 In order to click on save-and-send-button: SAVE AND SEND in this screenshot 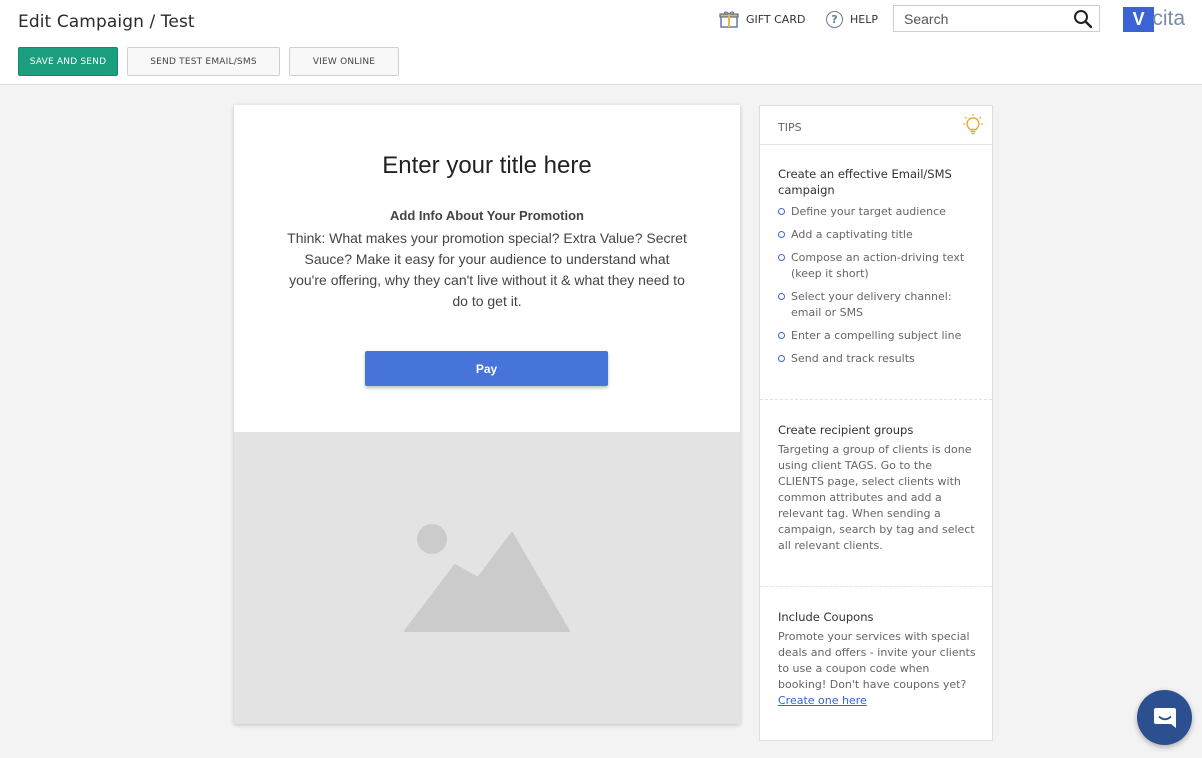, I will do `click(68, 61)`.